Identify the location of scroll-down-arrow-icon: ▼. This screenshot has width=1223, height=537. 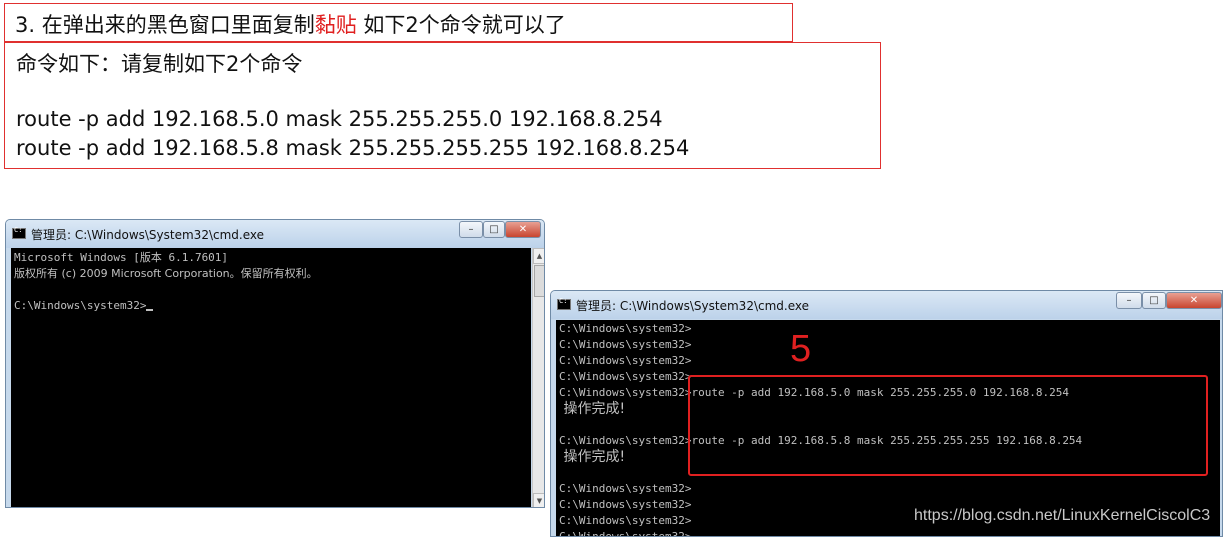
(538, 500).